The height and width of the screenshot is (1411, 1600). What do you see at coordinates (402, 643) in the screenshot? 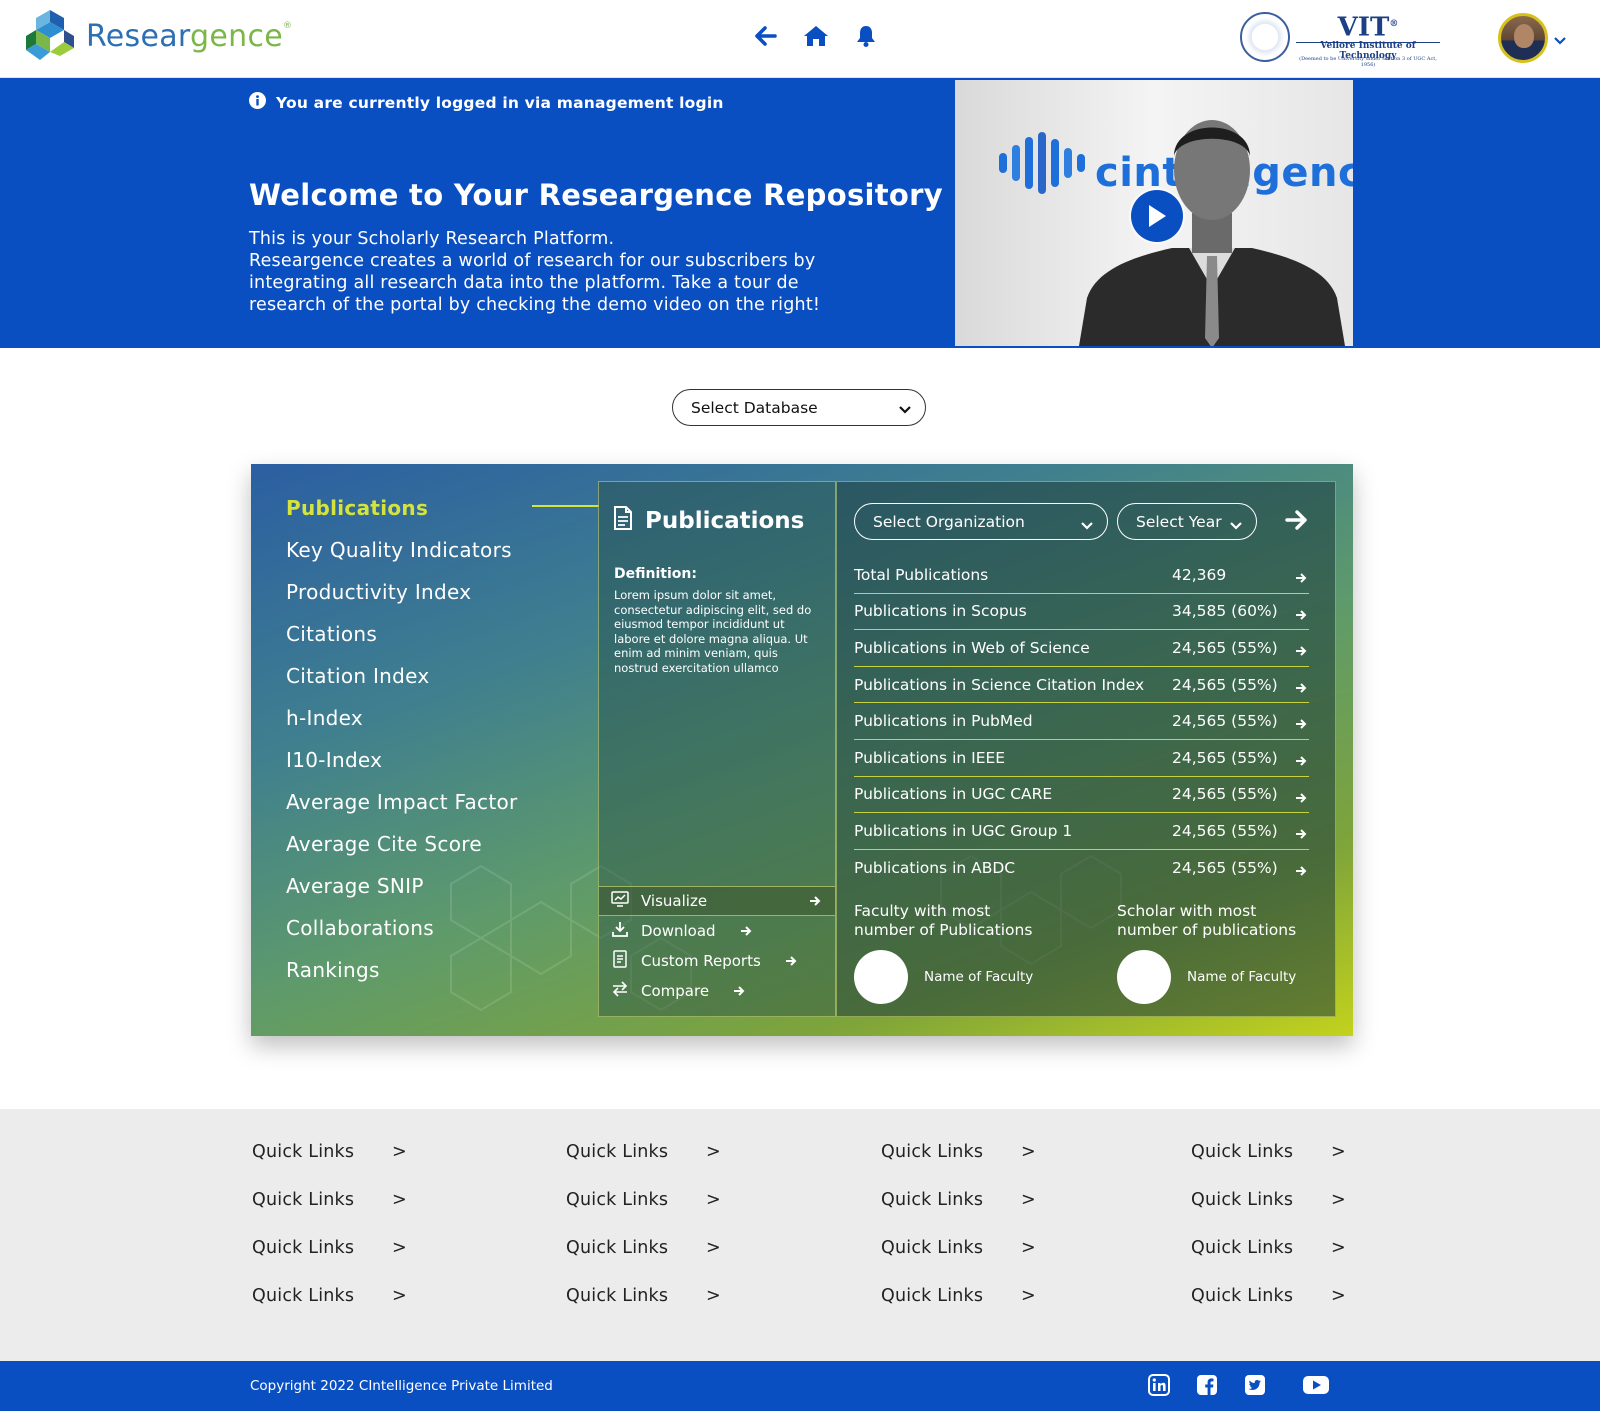
I see `menu-item-citations: Citations` at bounding box center [402, 643].